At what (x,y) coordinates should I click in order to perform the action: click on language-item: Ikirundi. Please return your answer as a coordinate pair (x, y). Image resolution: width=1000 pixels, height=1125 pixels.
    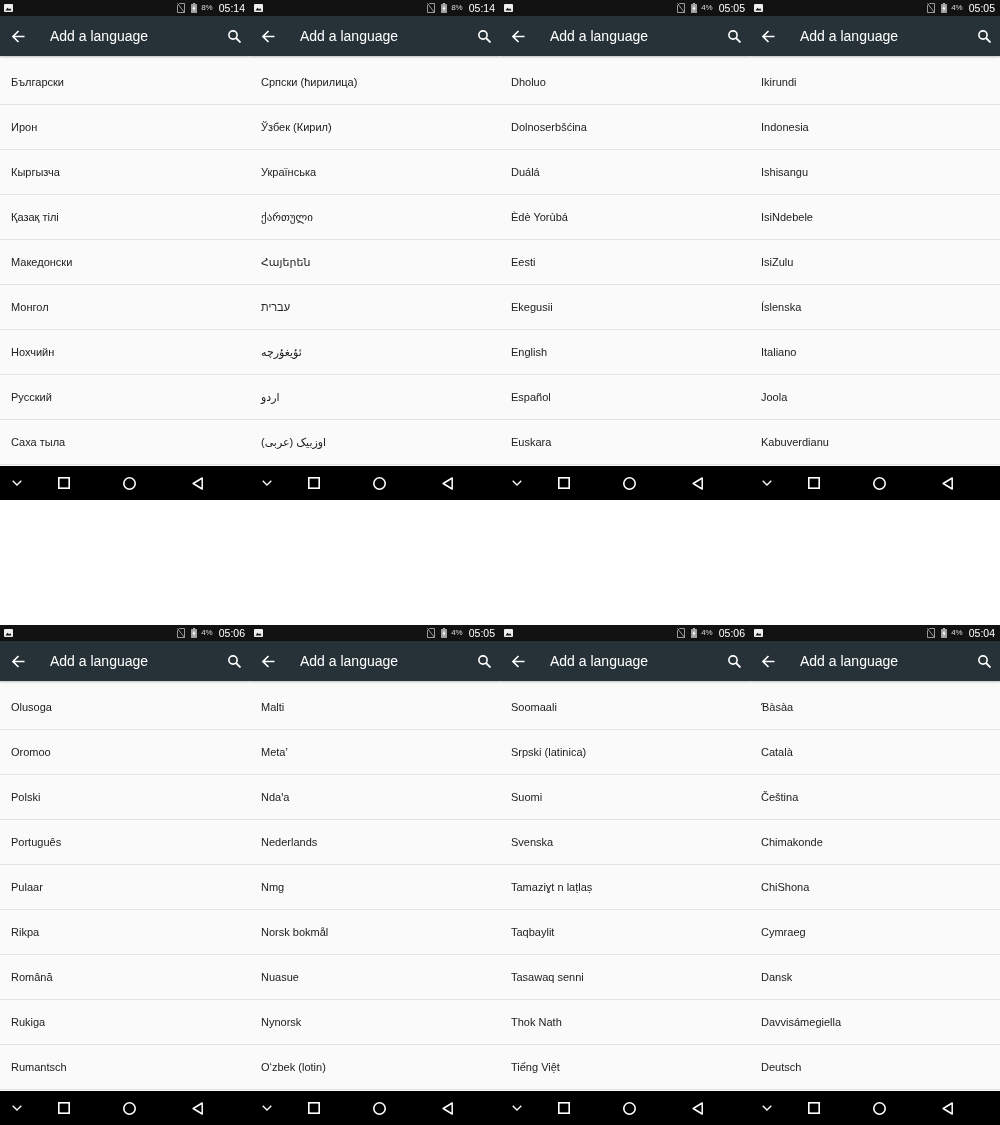
    Looking at the image, I should click on (875, 82).